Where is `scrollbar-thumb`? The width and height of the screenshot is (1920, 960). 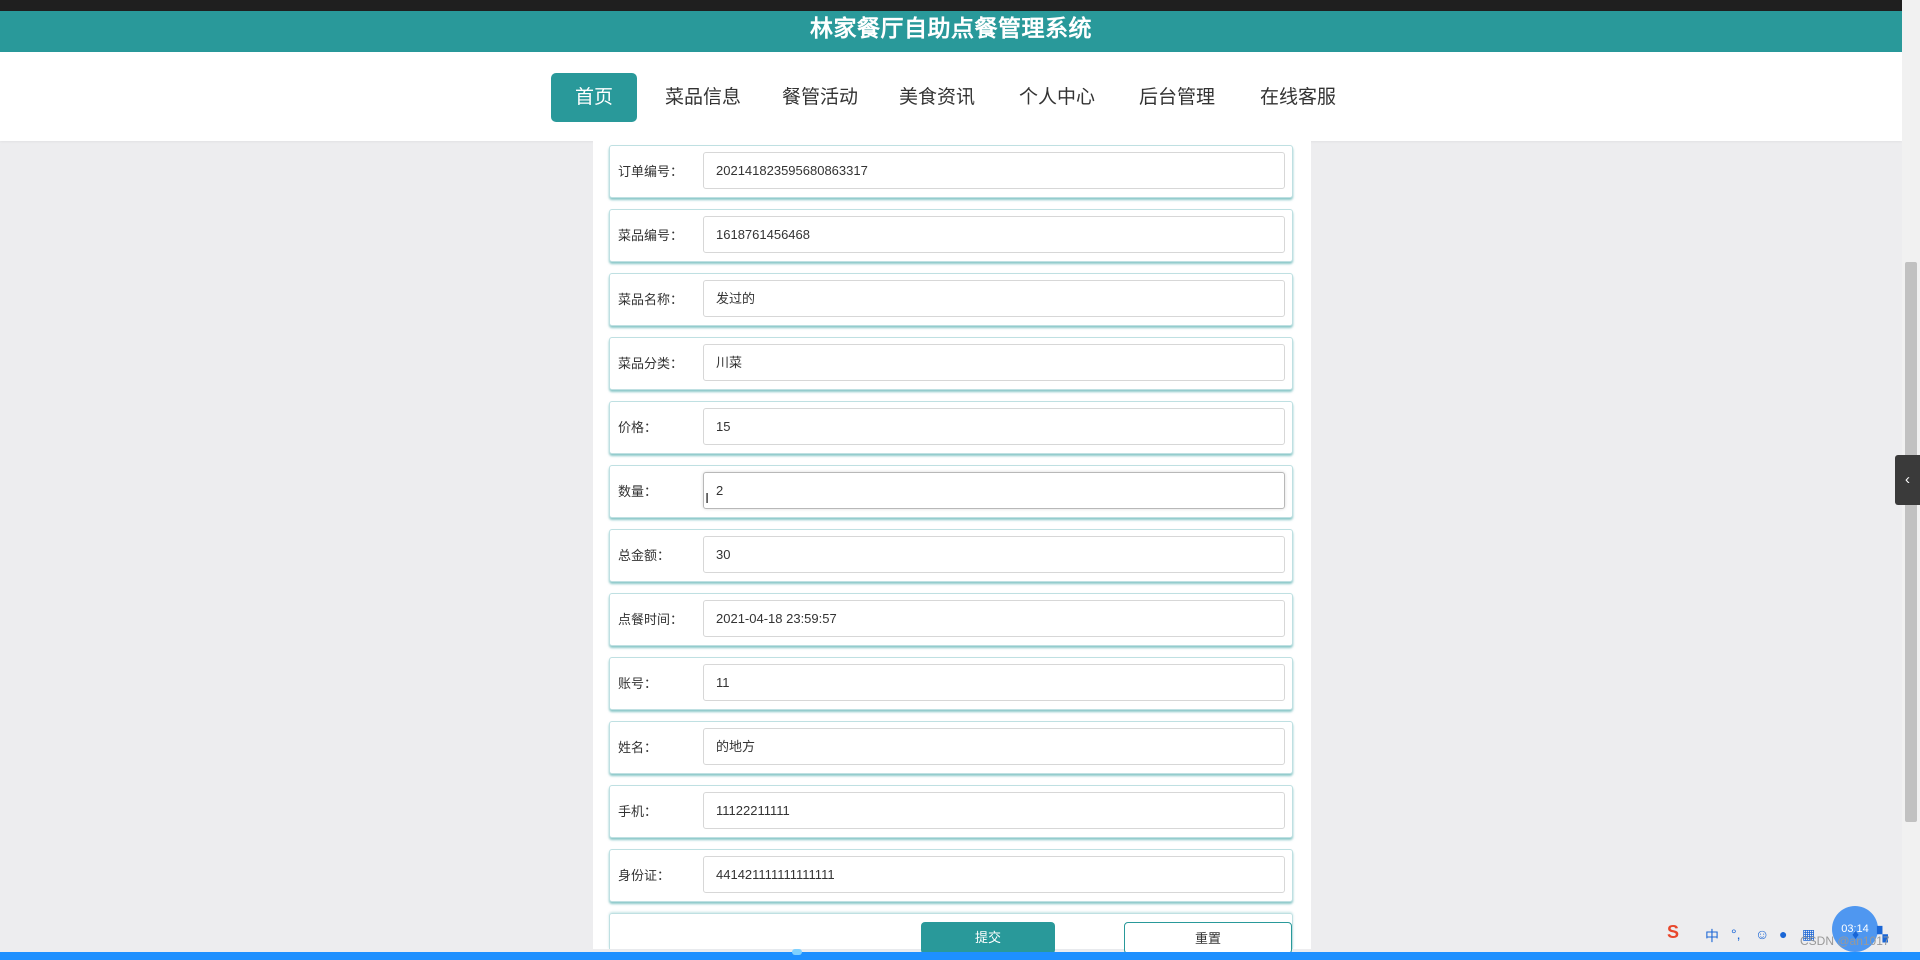
scrollbar-thumb is located at coordinates (1911, 542).